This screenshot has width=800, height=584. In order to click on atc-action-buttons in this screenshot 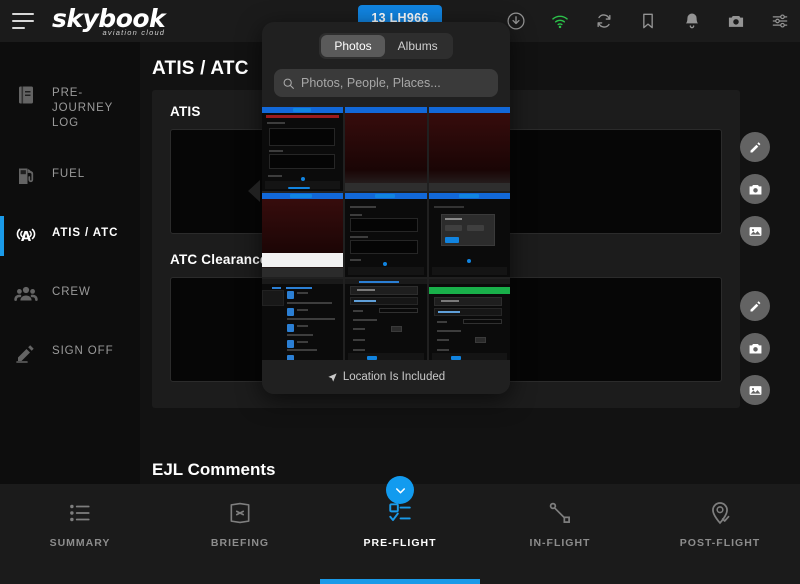, I will do `click(755, 348)`.